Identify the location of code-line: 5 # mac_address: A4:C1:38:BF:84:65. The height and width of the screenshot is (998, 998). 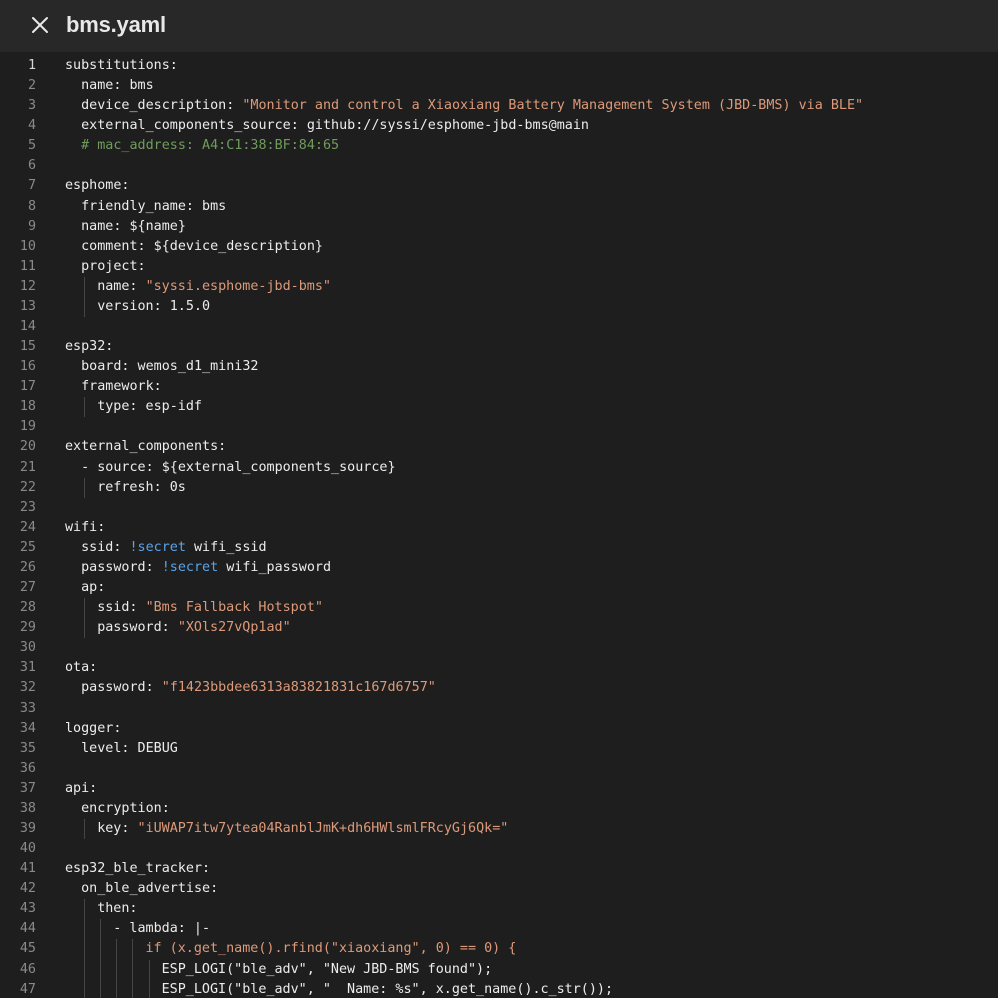
(499, 146).